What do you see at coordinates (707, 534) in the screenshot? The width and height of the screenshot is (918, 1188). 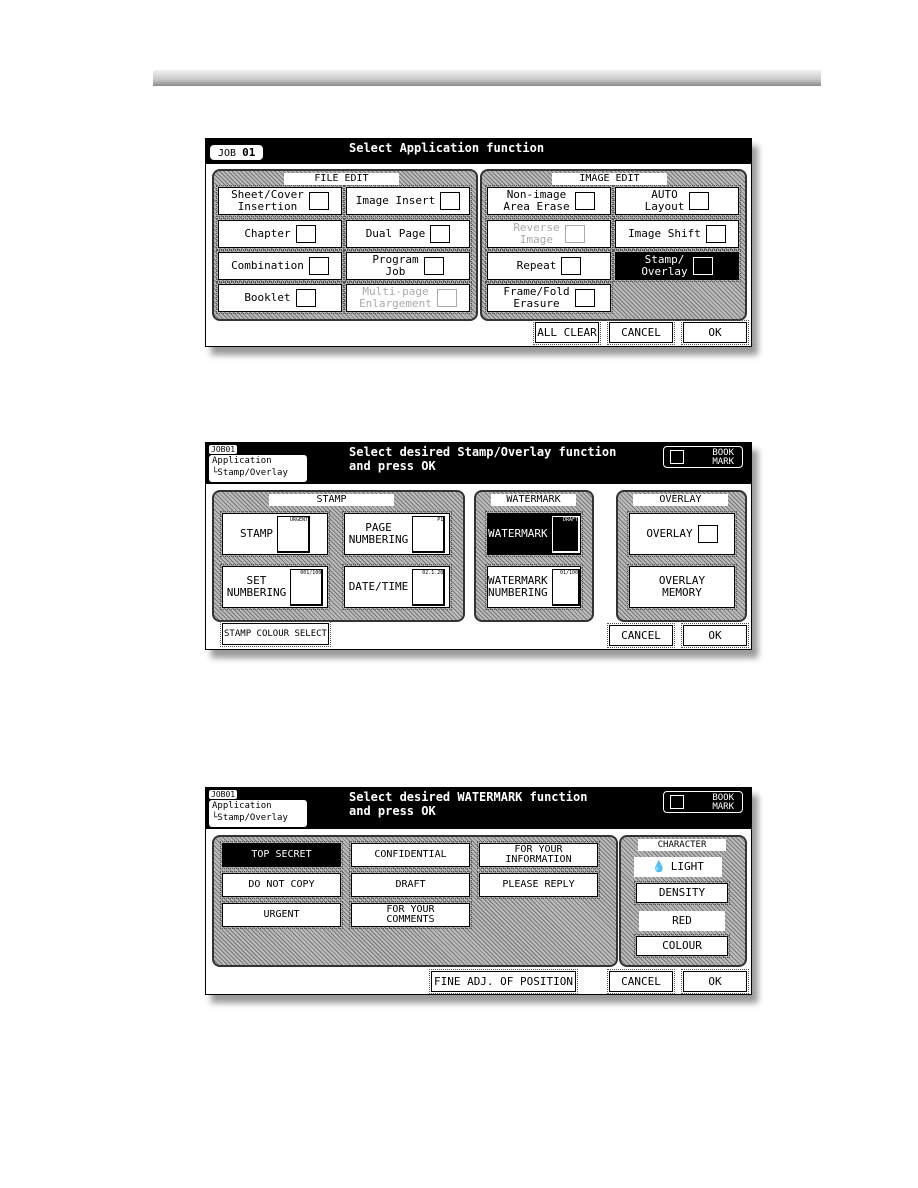 I see `overlay-merge-icon` at bounding box center [707, 534].